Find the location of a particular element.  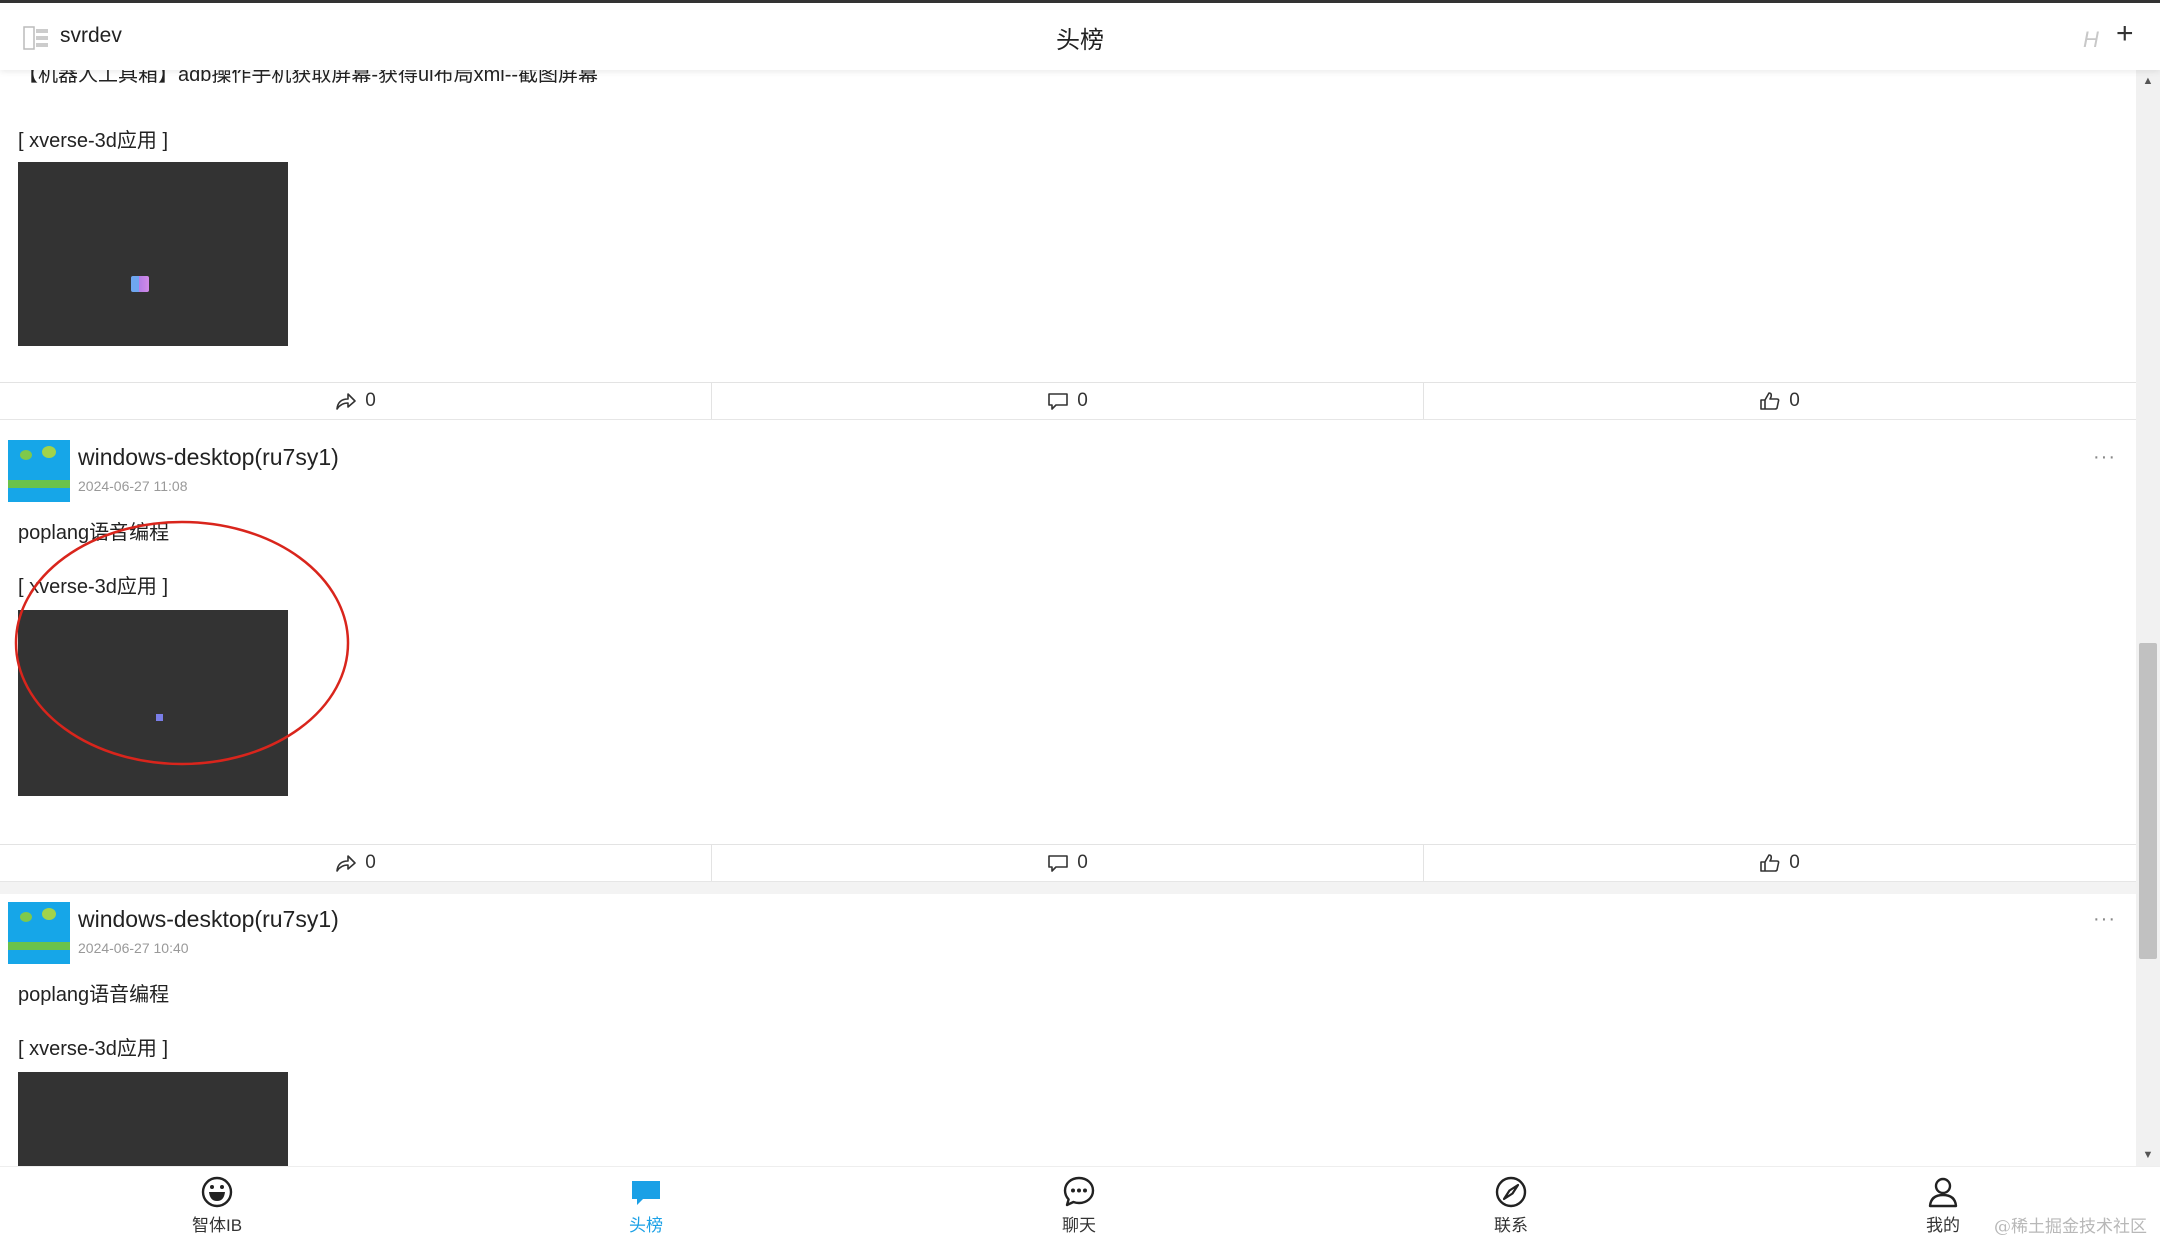

chat-bubble-icon is located at coordinates (646, 1193).